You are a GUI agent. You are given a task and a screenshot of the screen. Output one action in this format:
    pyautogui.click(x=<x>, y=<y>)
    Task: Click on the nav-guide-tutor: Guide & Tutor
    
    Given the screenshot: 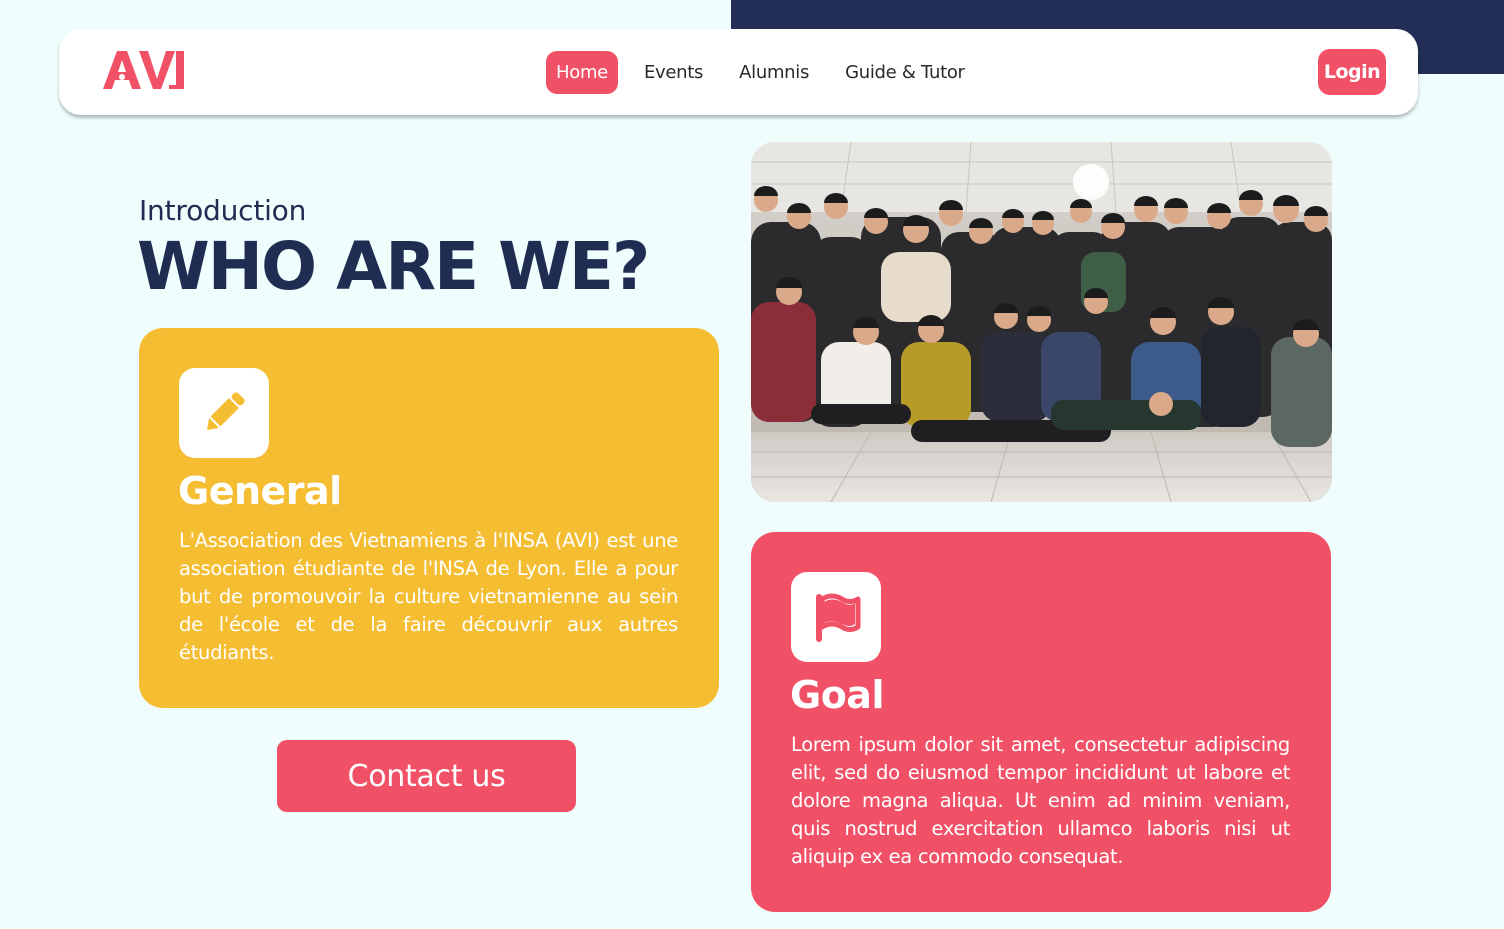 What is the action you would take?
    pyautogui.click(x=905, y=72)
    